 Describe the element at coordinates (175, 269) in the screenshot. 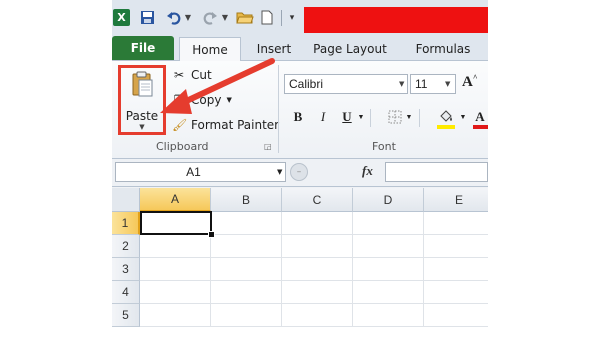

I see `cell-a3` at that location.